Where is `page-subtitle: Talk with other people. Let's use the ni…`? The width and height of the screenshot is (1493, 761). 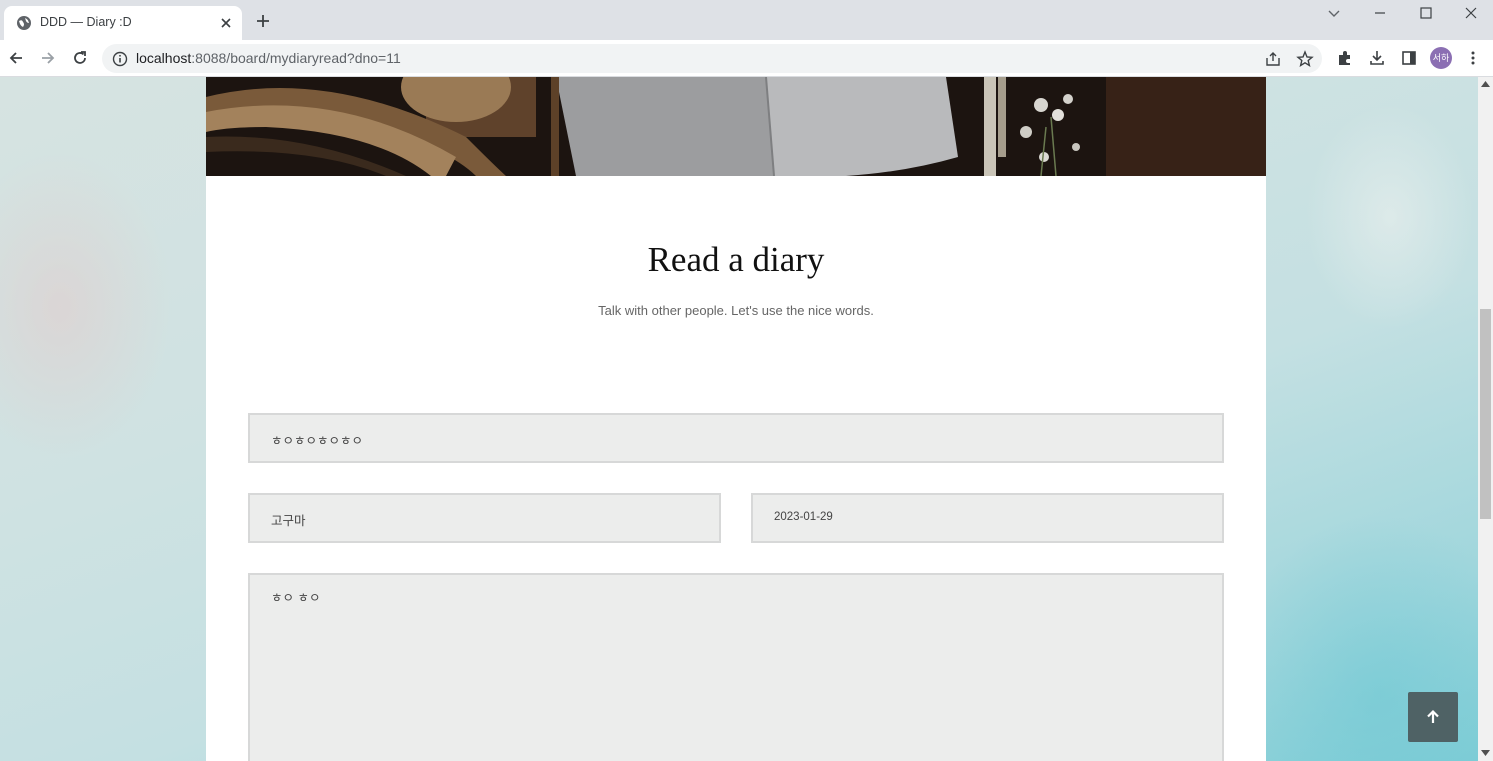 page-subtitle: Talk with other people. Let's use the ni… is located at coordinates (736, 310).